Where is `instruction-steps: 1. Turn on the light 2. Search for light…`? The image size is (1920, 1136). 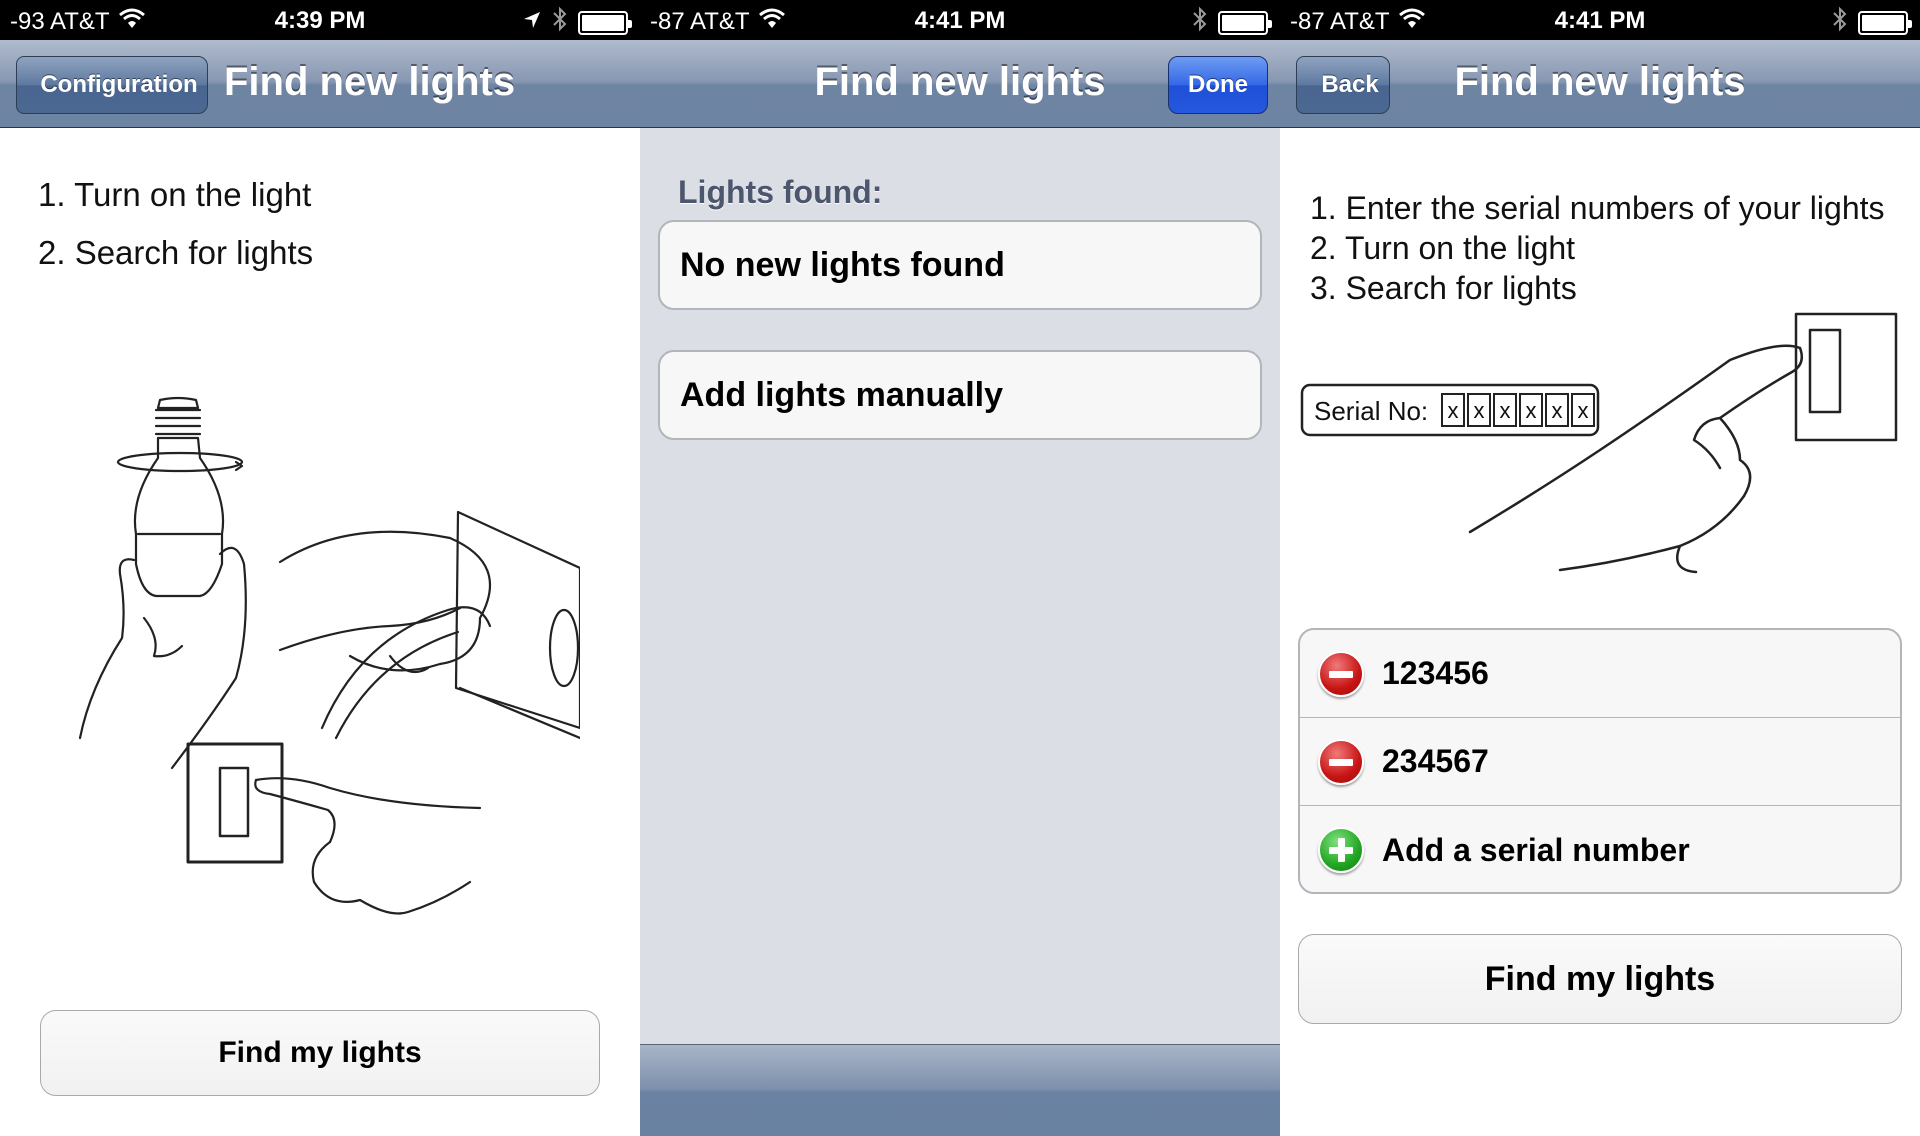
instruction-steps: 1. Turn on the light 2. Search for light… is located at coordinates (175, 224).